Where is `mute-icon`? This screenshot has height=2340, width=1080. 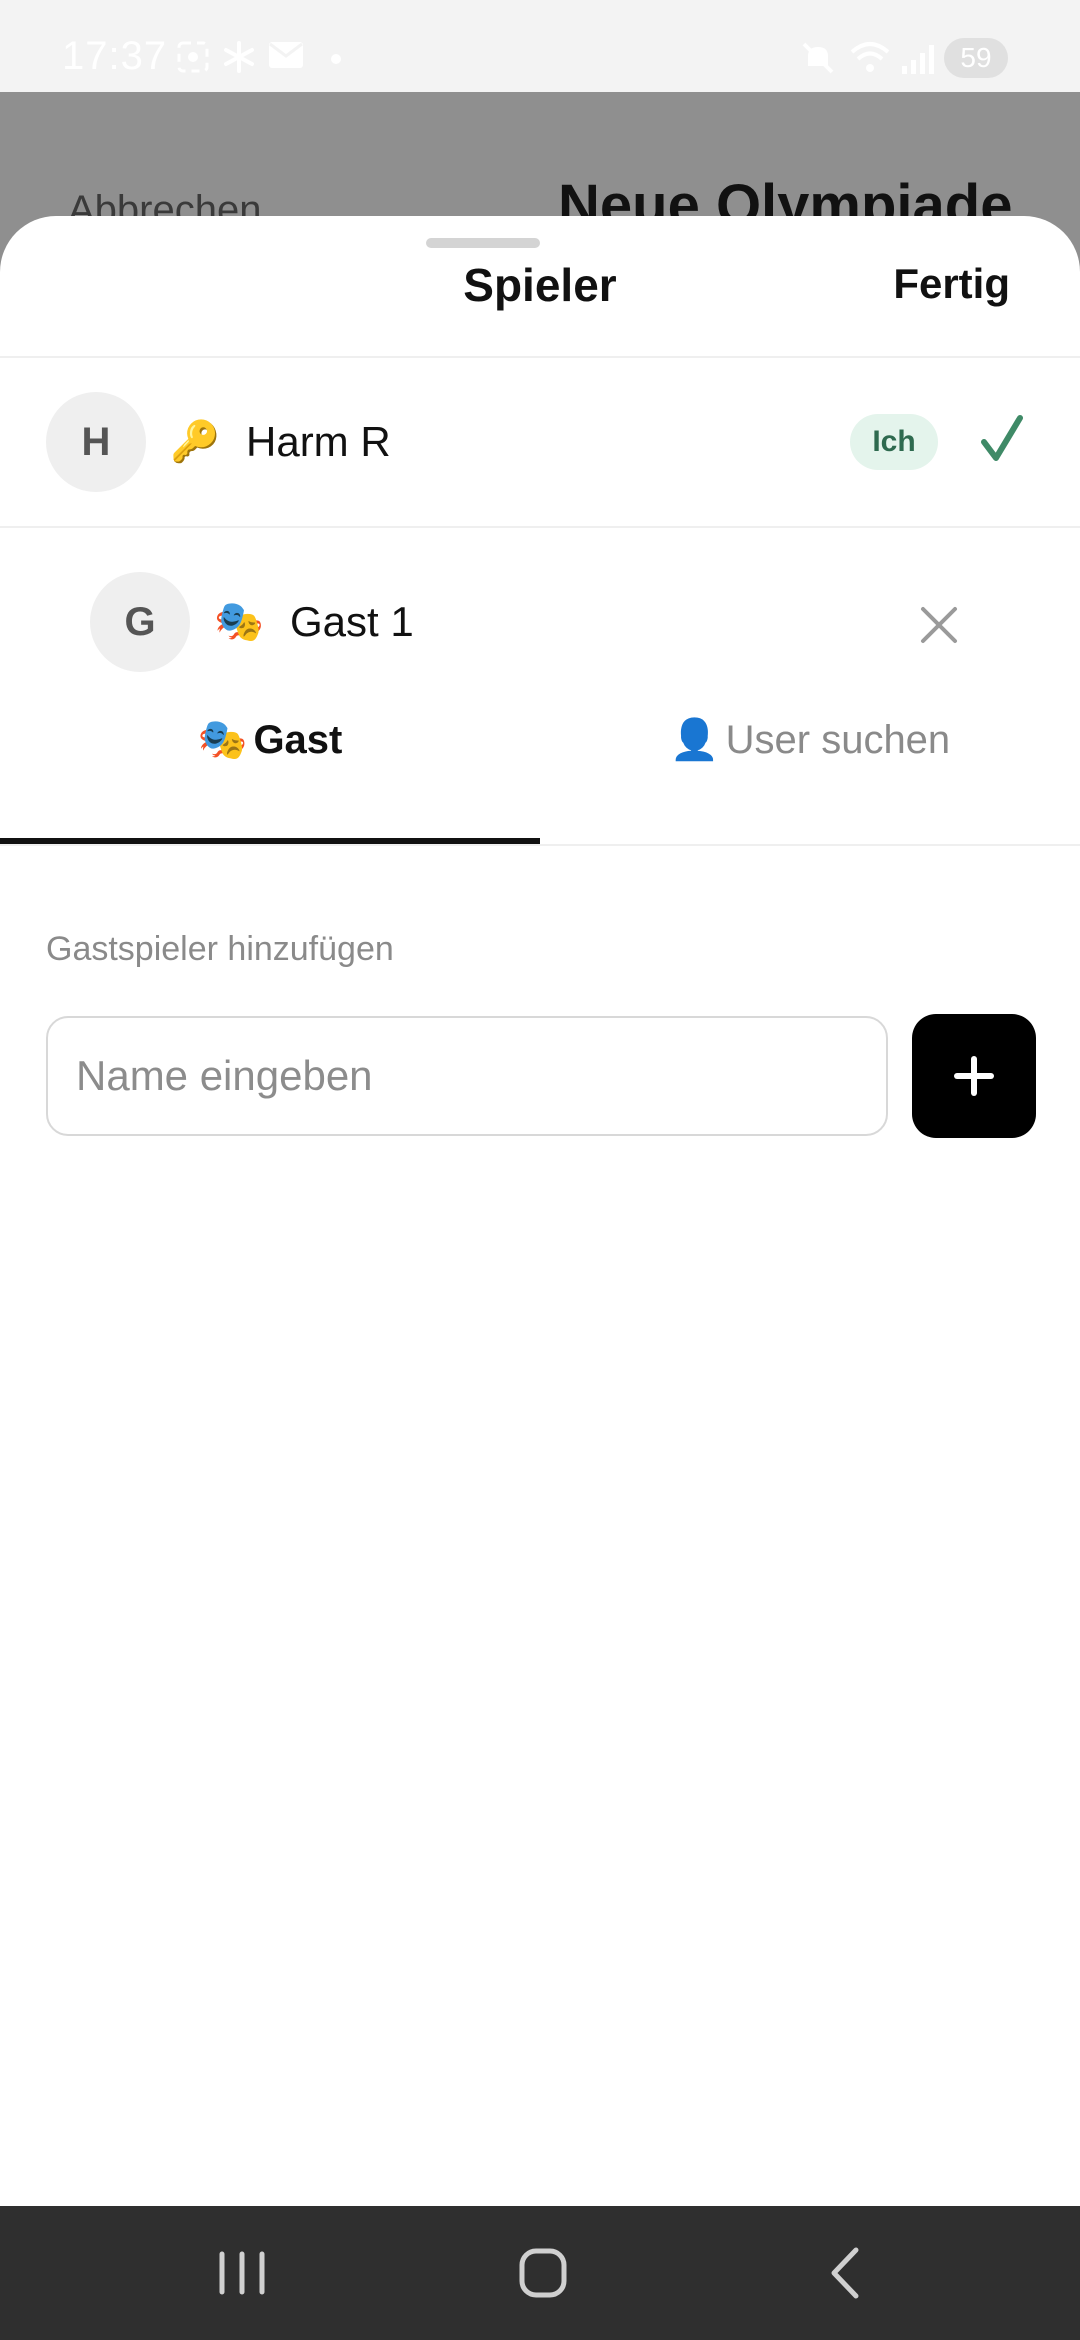
mute-icon is located at coordinates (818, 60).